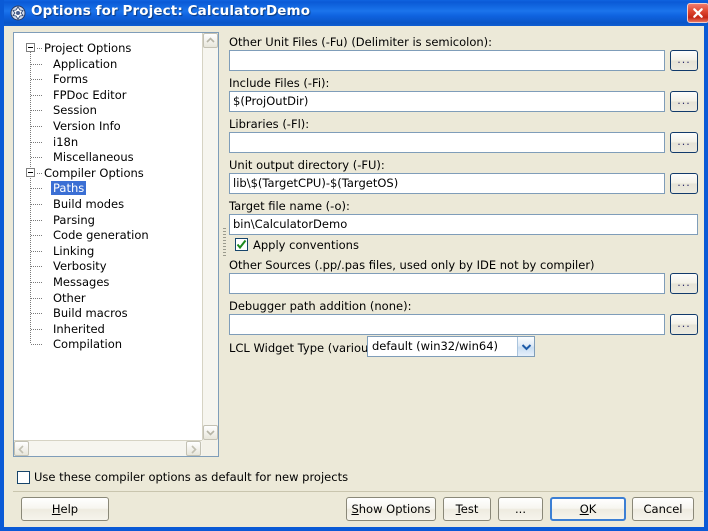 This screenshot has width=708, height=531. I want to click on checkmark-icon, so click(241, 244).